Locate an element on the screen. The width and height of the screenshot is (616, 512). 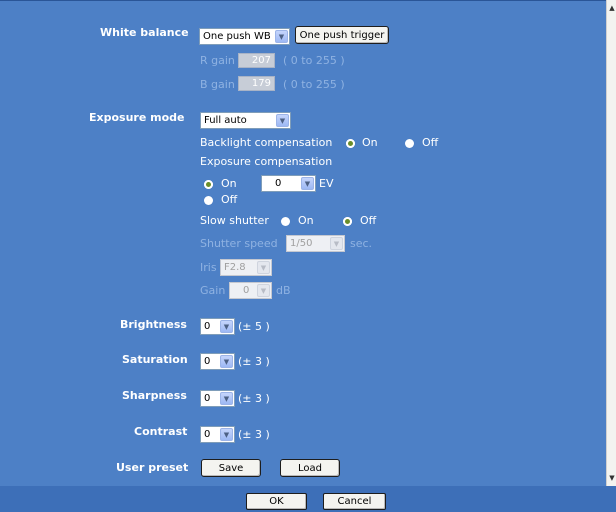
exposure-mode-value: Full auto is located at coordinates (225, 120).